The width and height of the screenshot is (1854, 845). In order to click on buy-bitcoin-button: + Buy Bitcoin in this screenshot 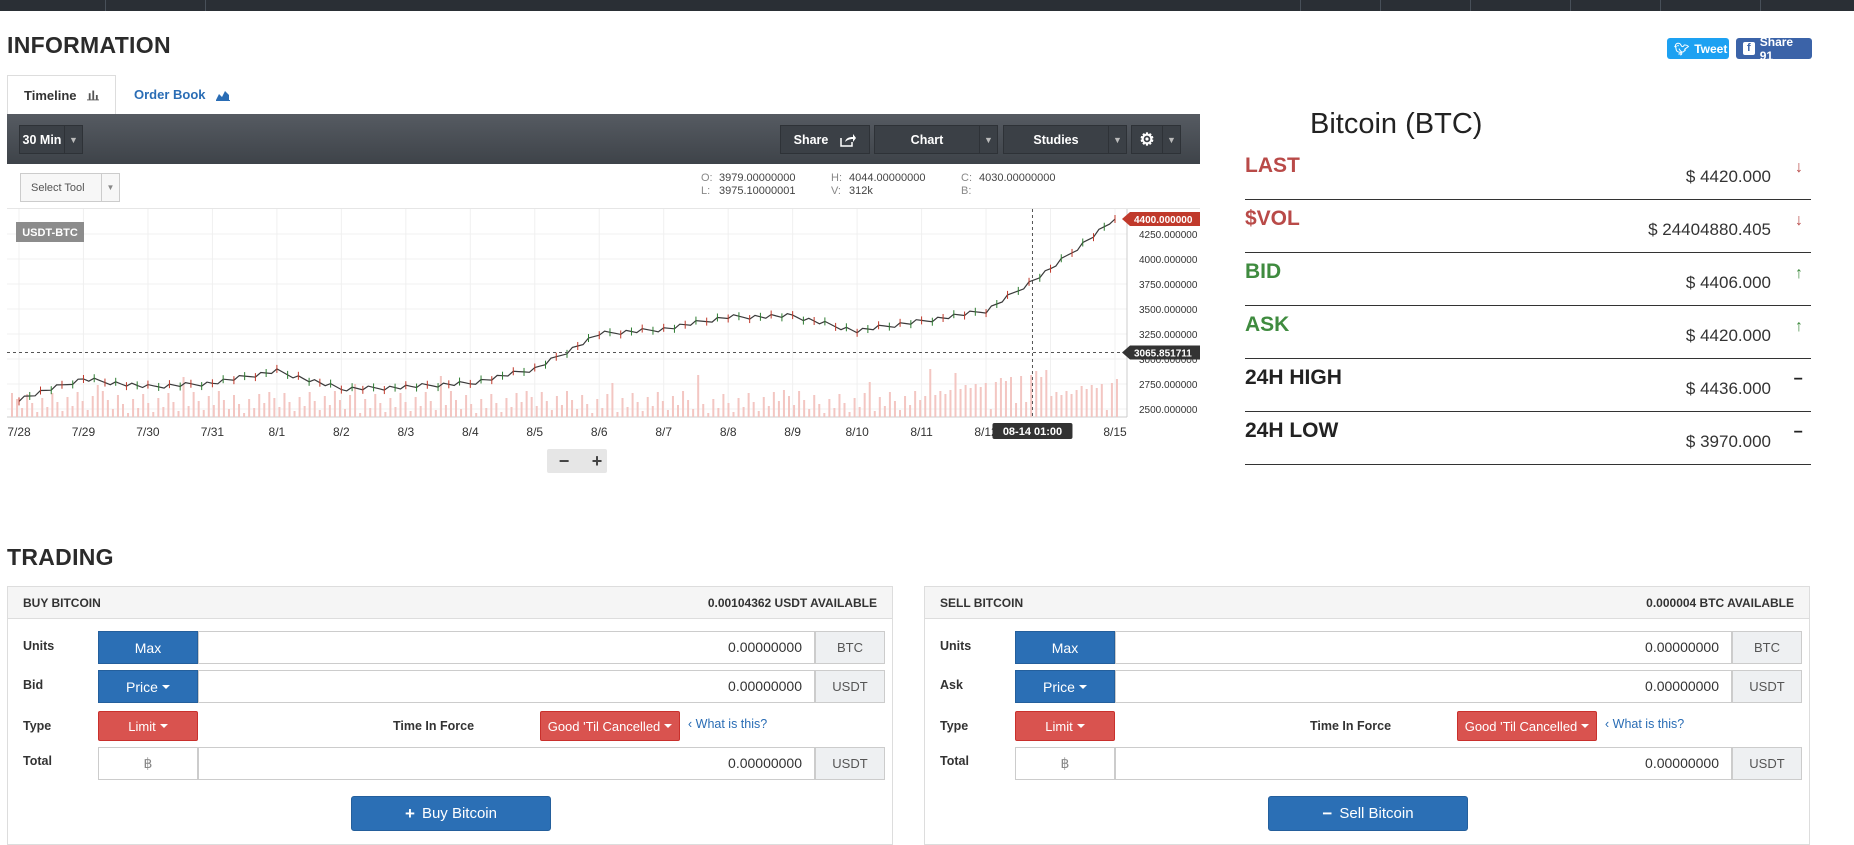, I will do `click(451, 813)`.